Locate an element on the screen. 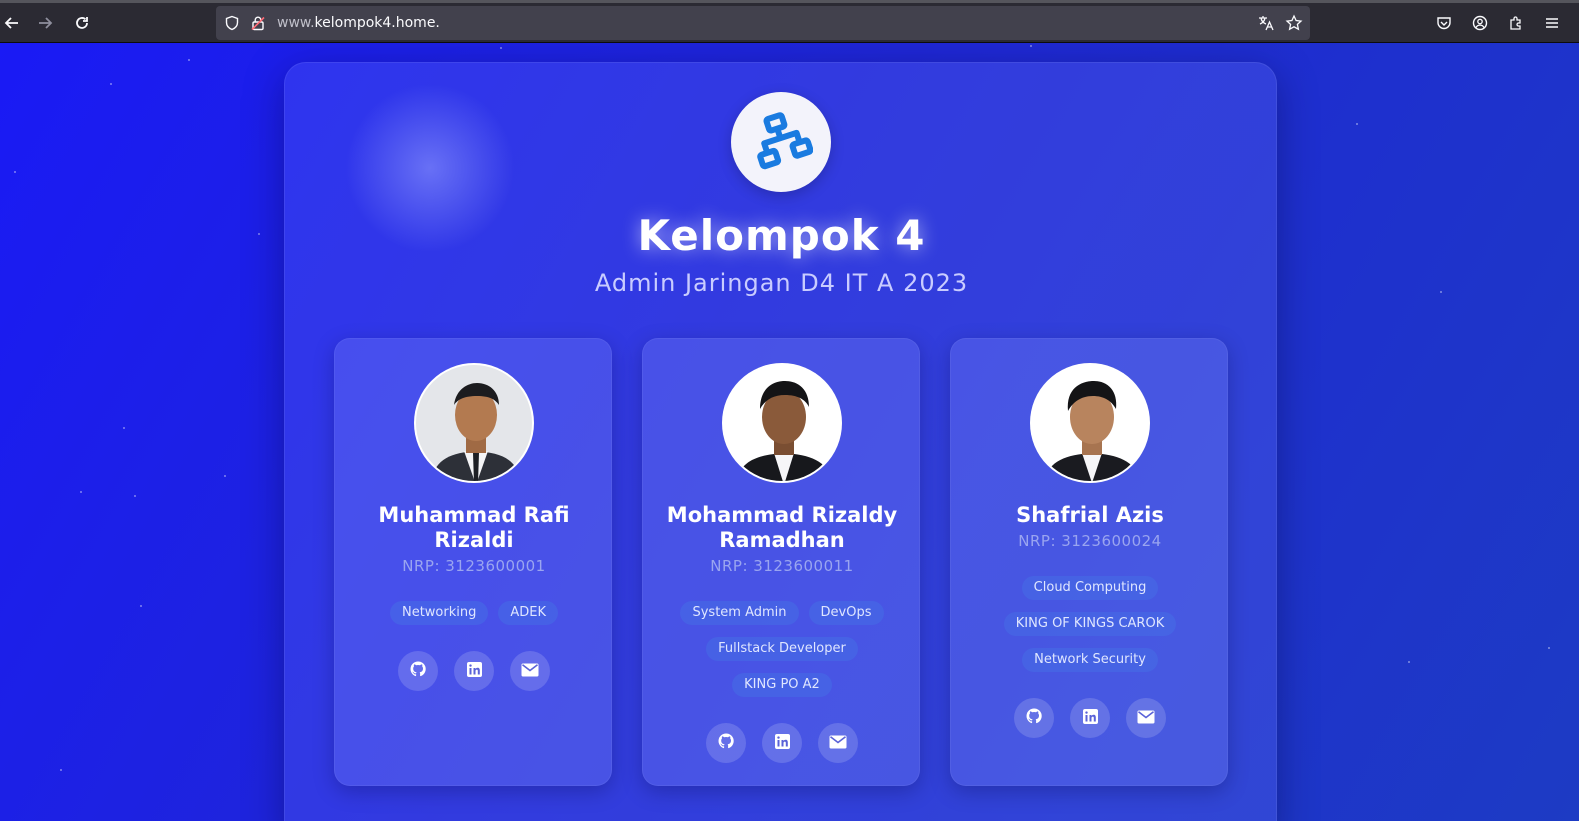 The height and width of the screenshot is (821, 1579). page-subtitle: Admin Jaringan D4 IT A 2023 is located at coordinates (781, 283).